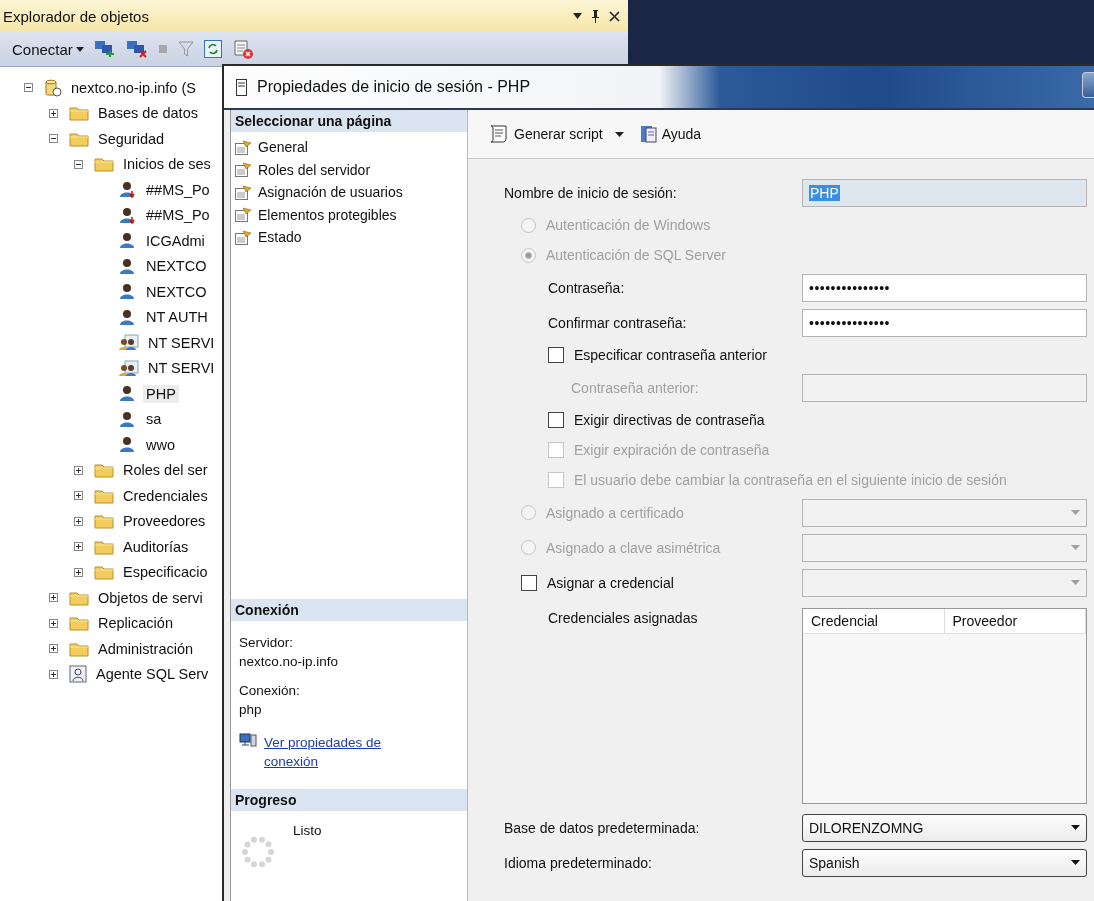 Image resolution: width=1094 pixels, height=901 pixels. What do you see at coordinates (160, 444) in the screenshot?
I see `tree-item: wwo` at bounding box center [160, 444].